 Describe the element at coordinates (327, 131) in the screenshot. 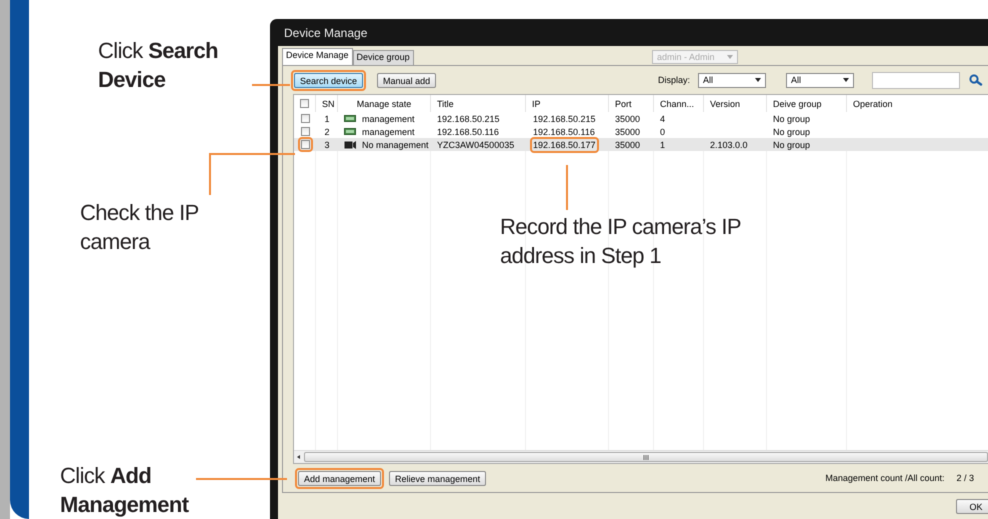

I see `table-cell: 2` at that location.